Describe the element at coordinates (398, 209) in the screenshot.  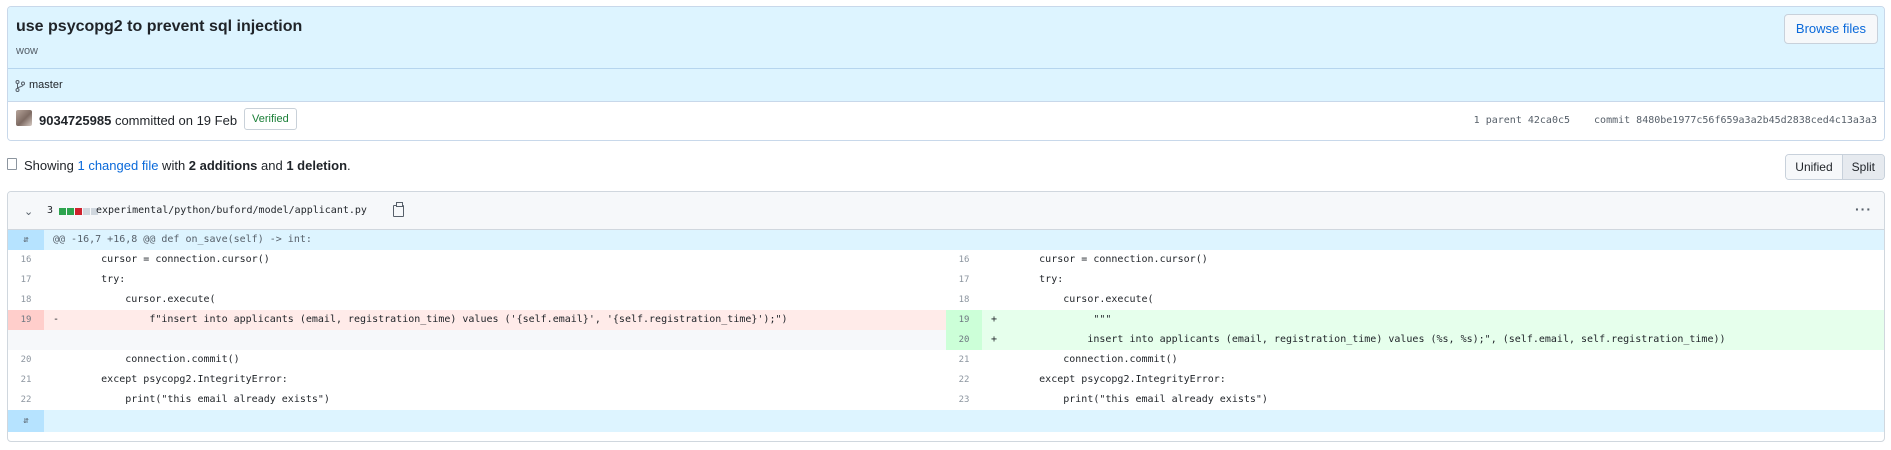
I see `copy-icon` at that location.